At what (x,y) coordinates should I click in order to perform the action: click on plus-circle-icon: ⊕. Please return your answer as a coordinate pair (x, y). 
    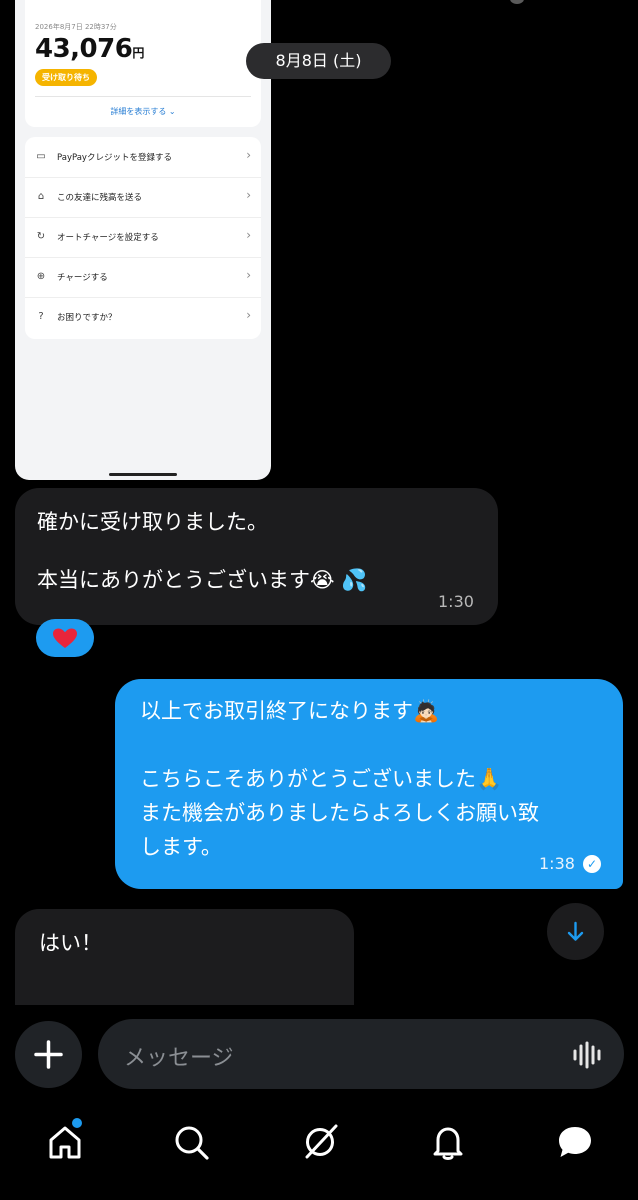
    Looking at the image, I should click on (41, 276).